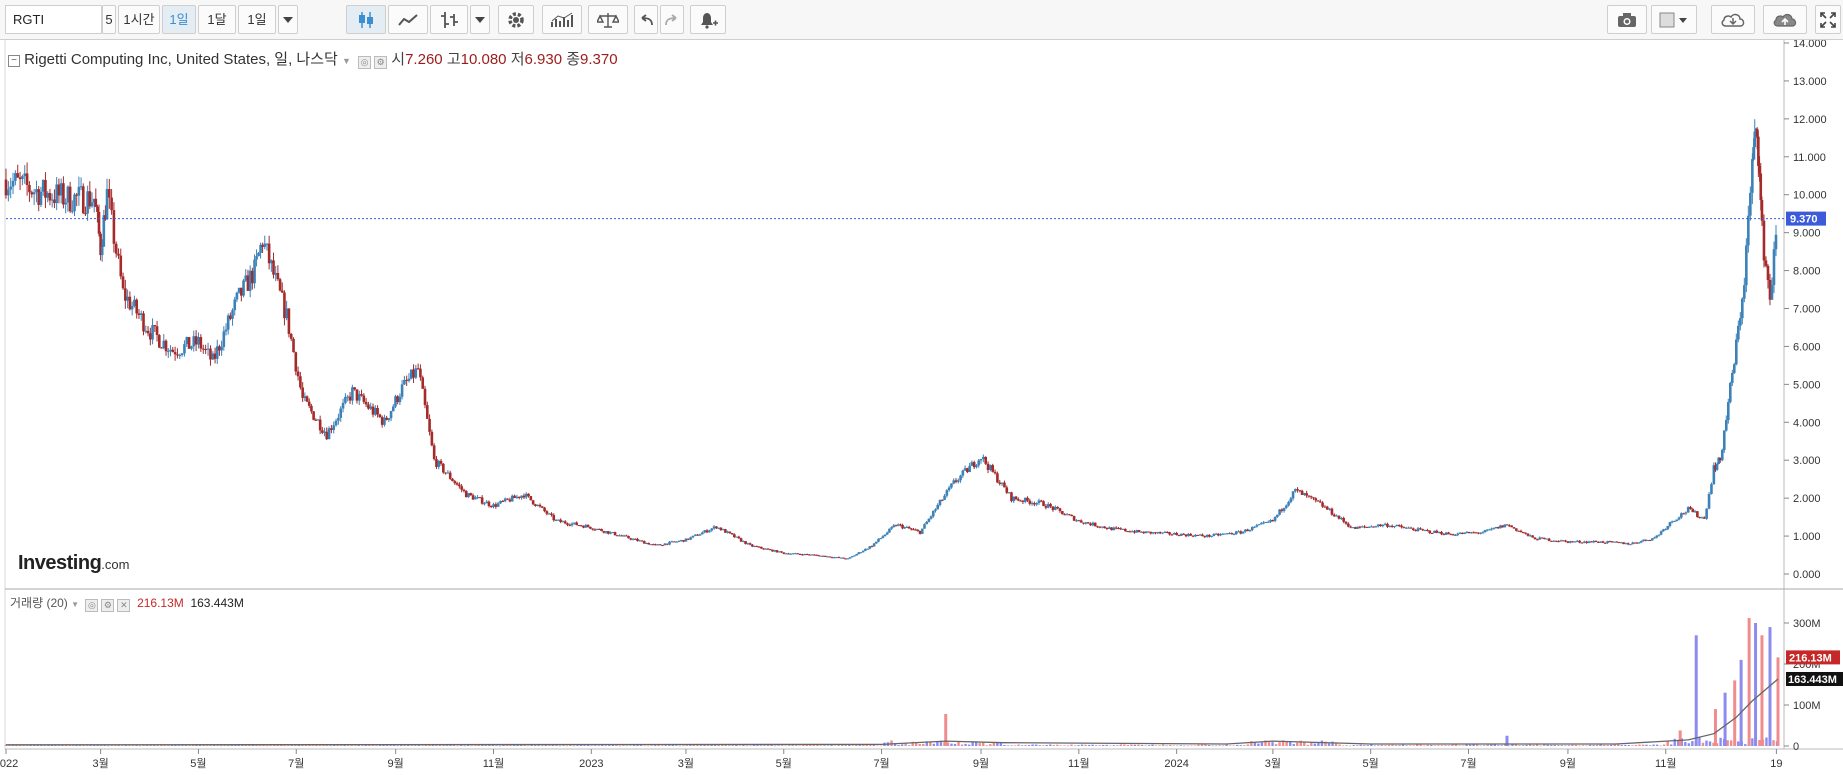 This screenshot has width=1843, height=775. I want to click on indicators-button, so click(562, 19).